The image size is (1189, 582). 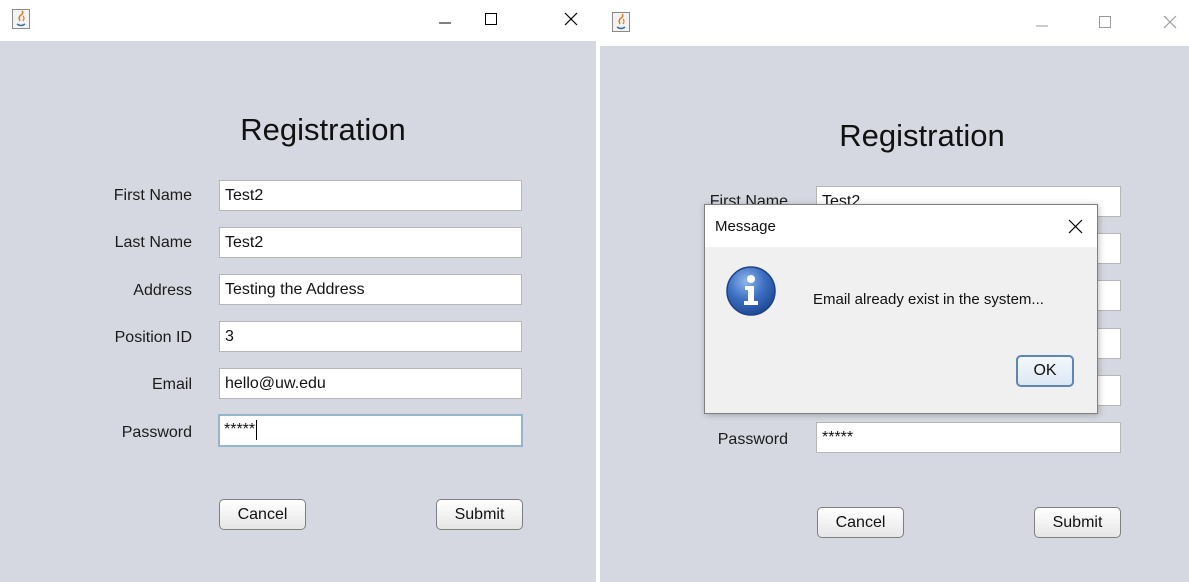 I want to click on dialog-title: Message, so click(x=745, y=226).